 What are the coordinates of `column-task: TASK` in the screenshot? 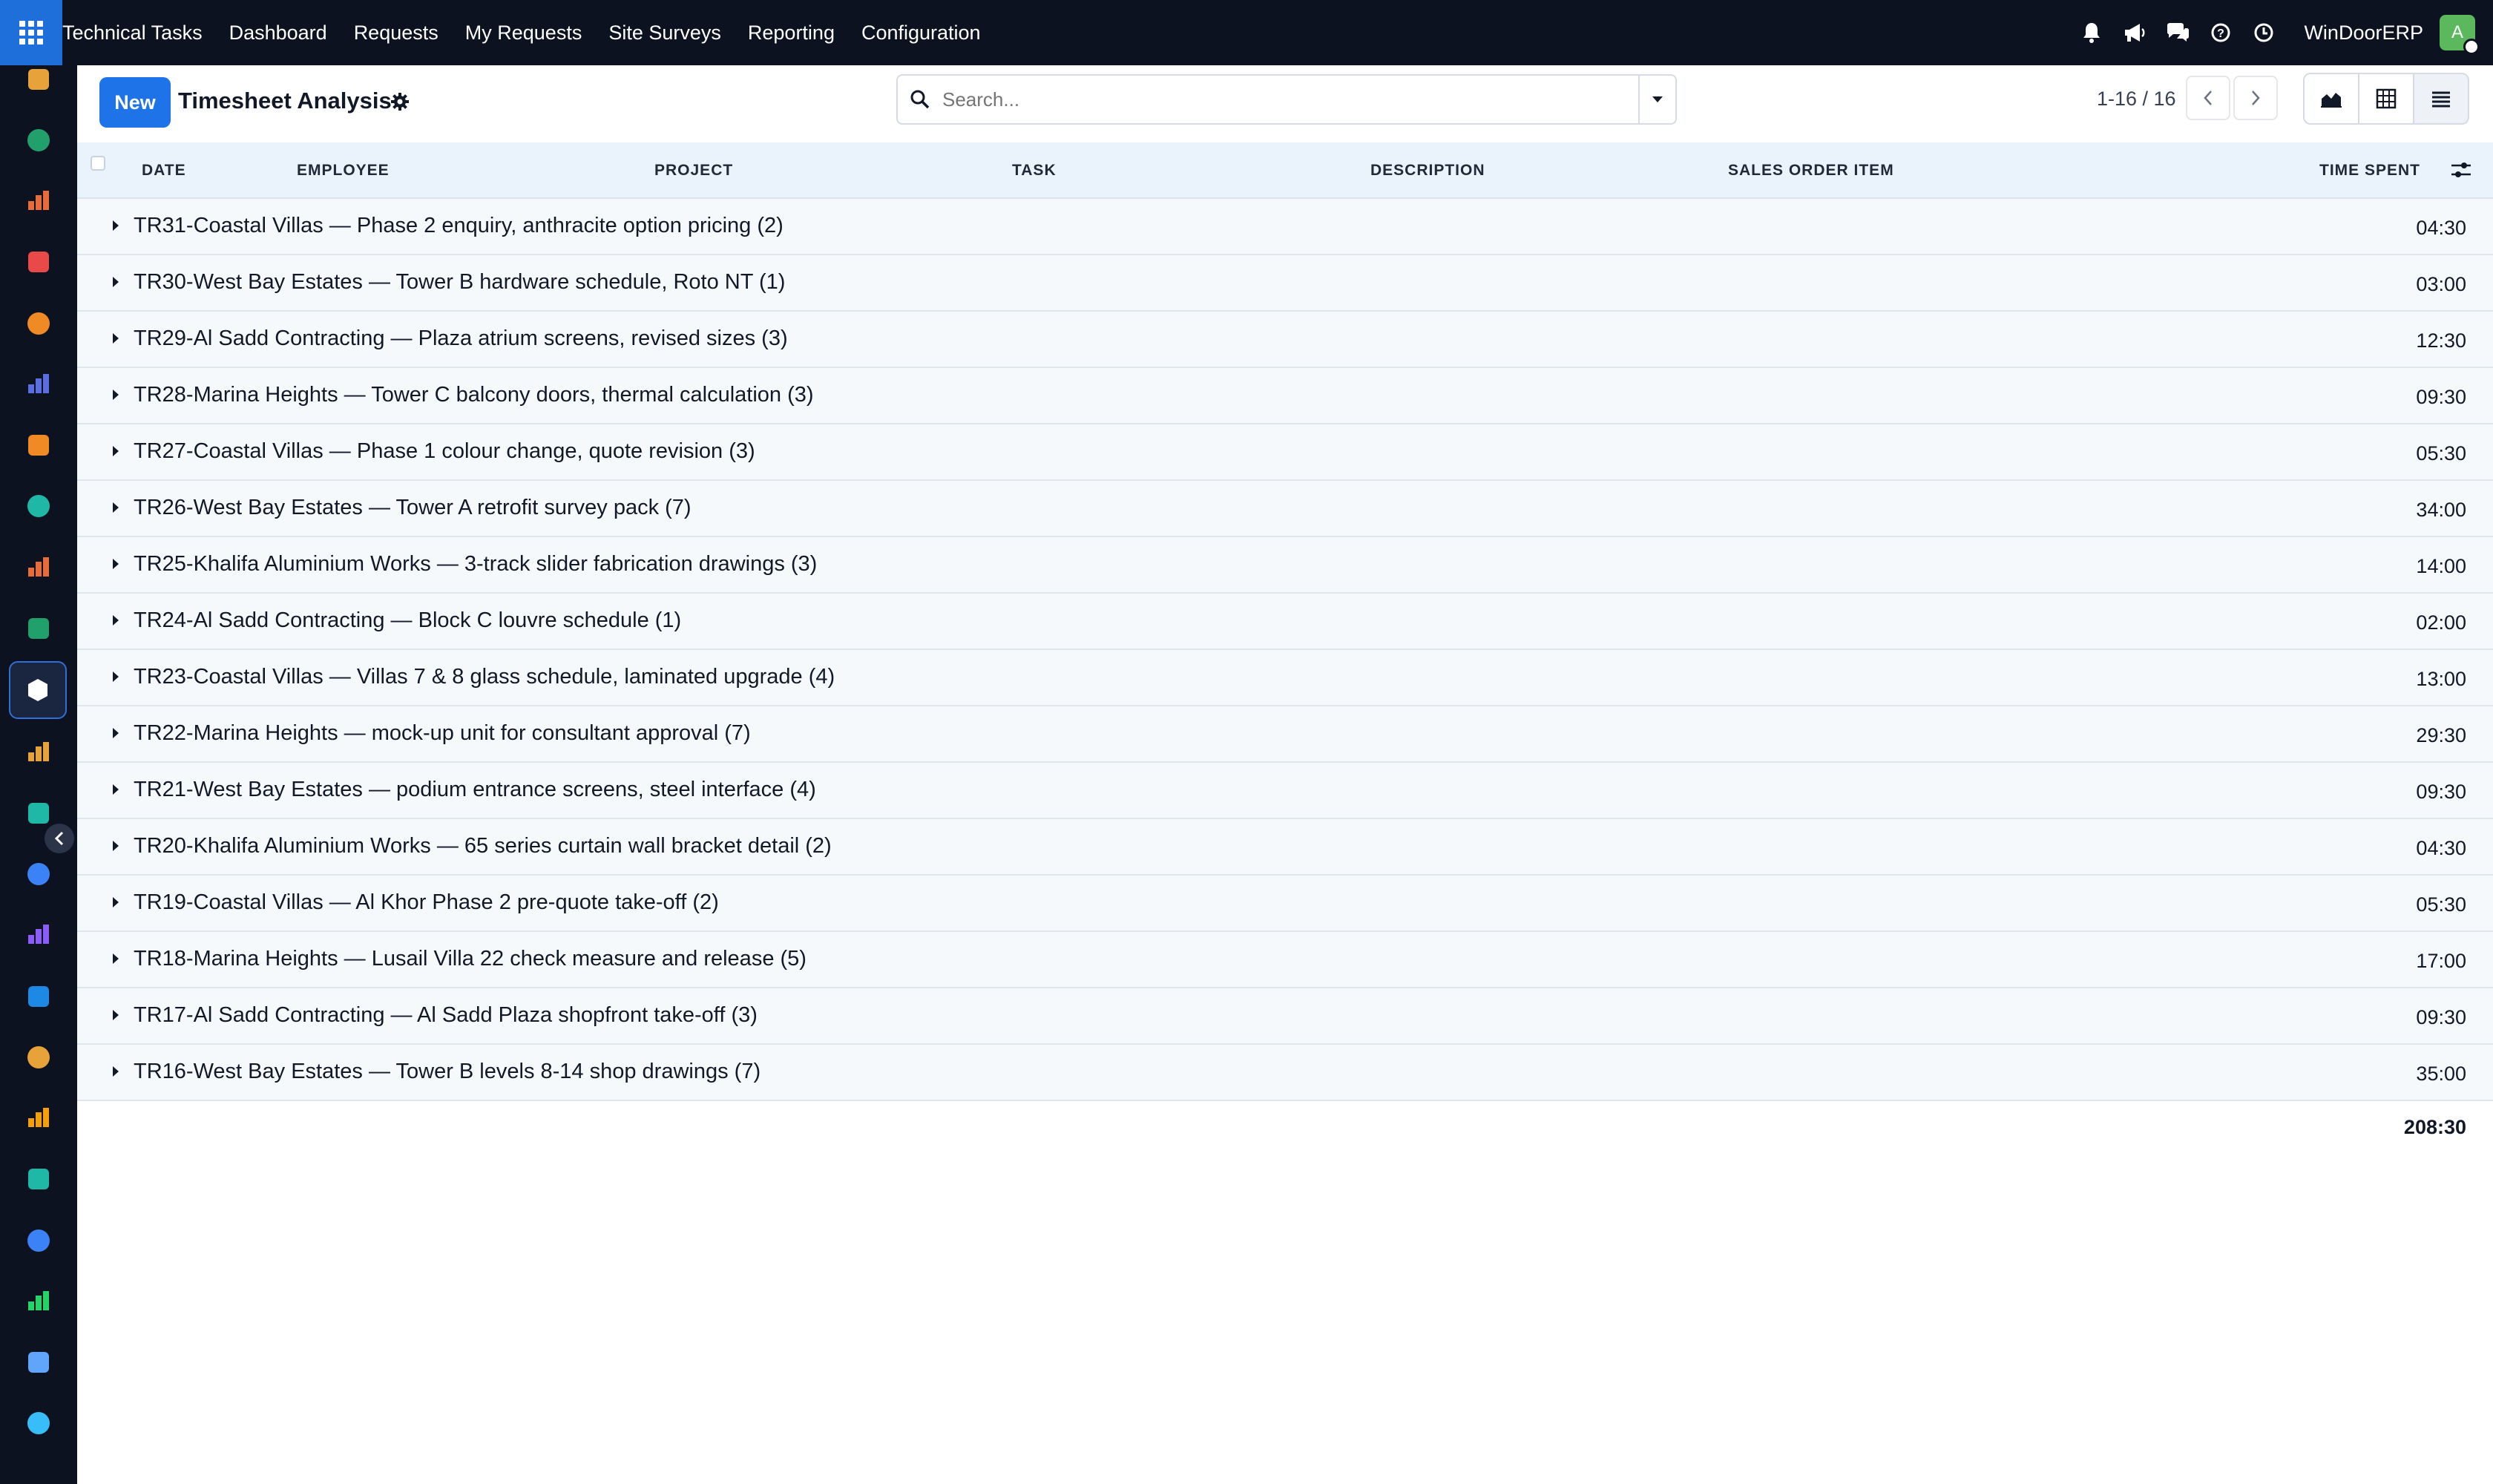 It's located at (1034, 171).